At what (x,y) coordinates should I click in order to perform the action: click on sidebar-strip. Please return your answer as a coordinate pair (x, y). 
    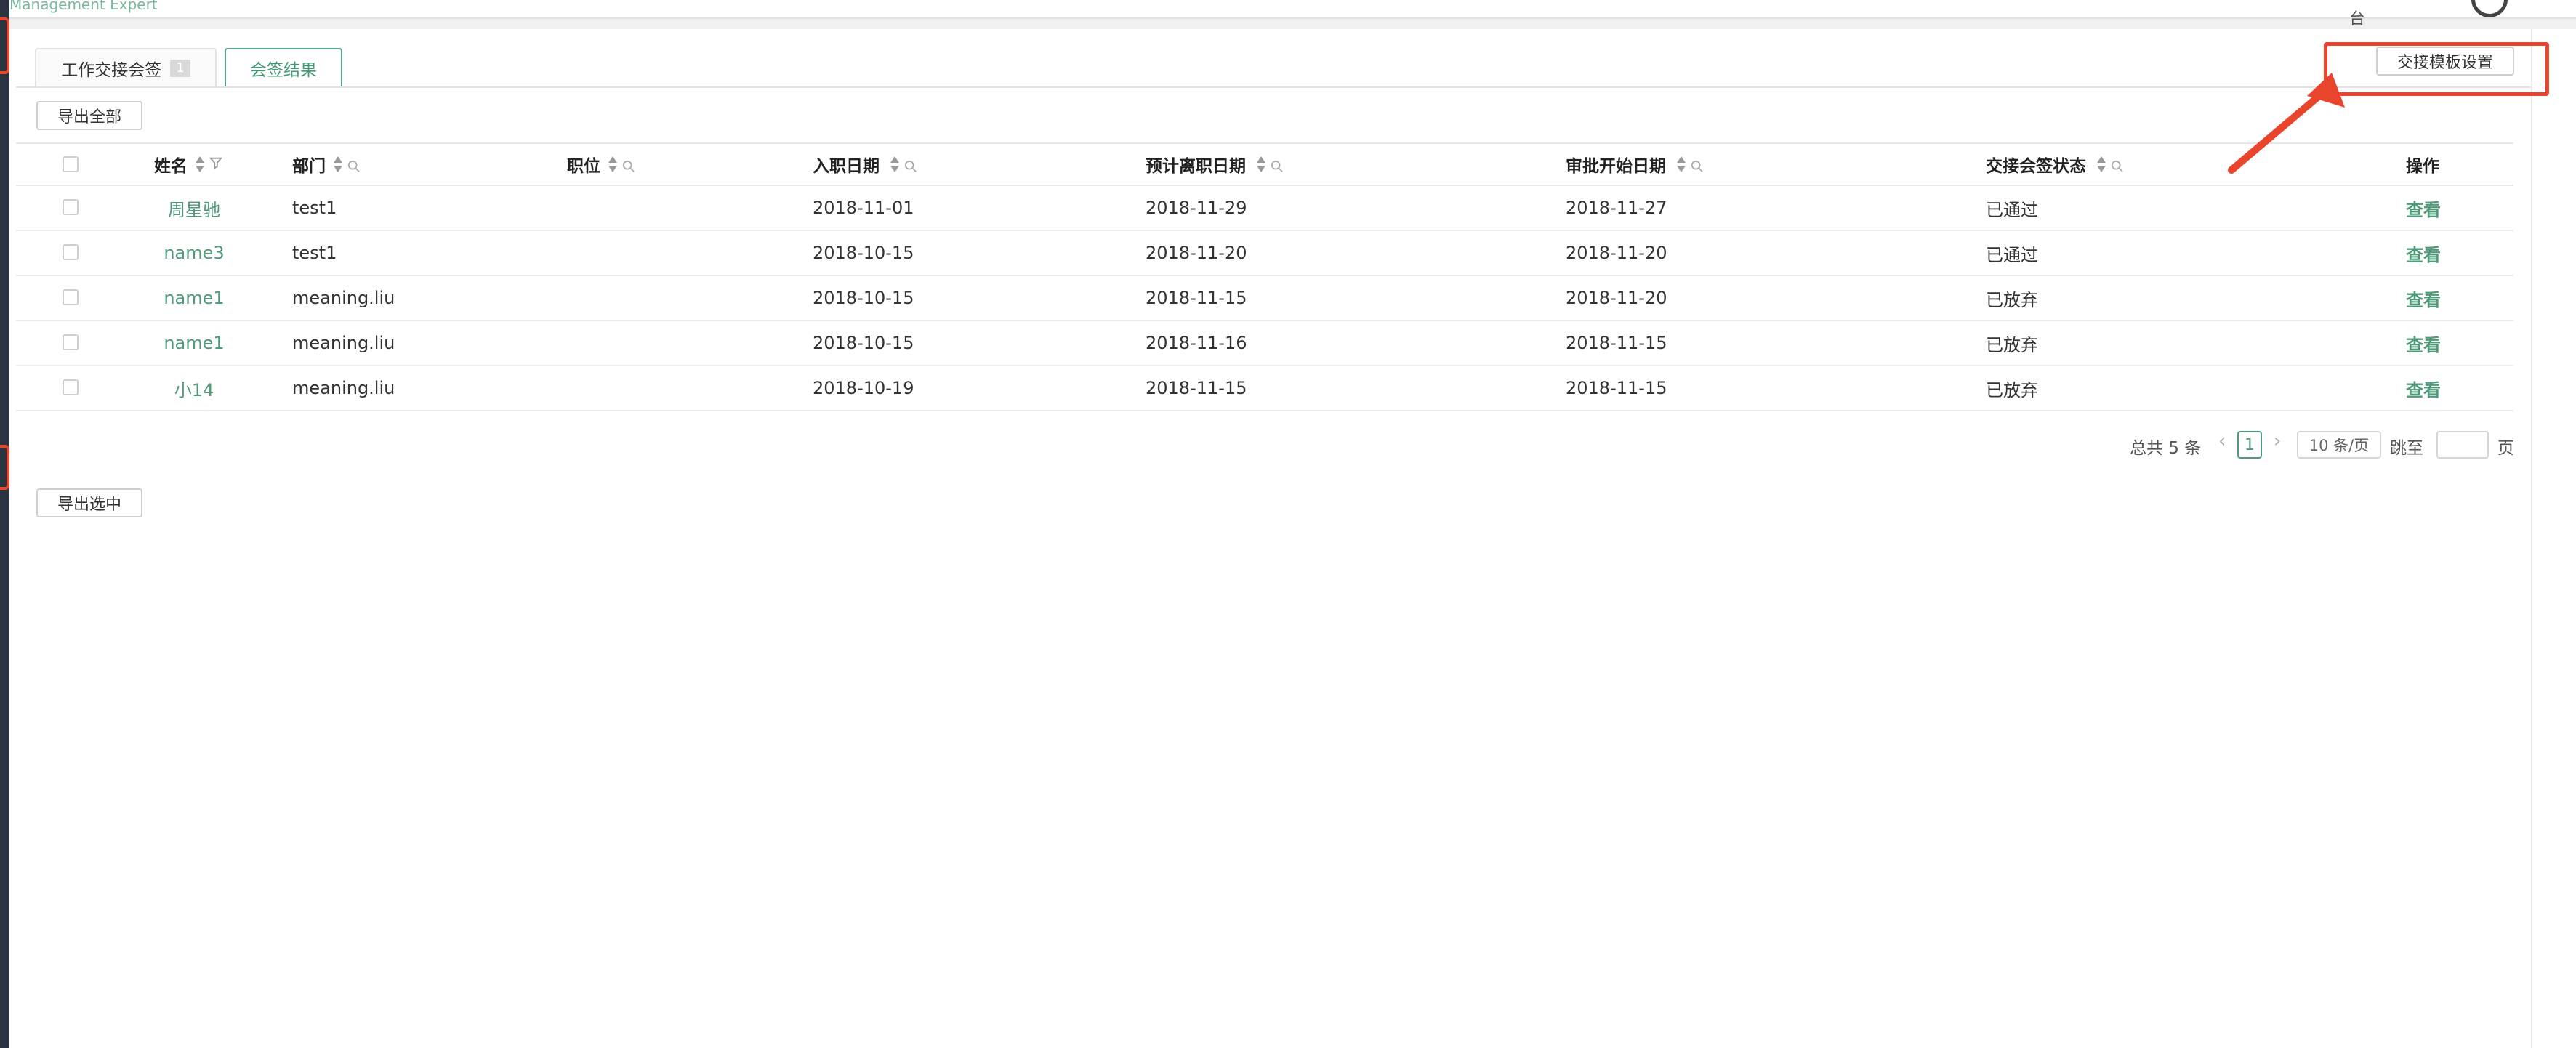
    Looking at the image, I should click on (4, 524).